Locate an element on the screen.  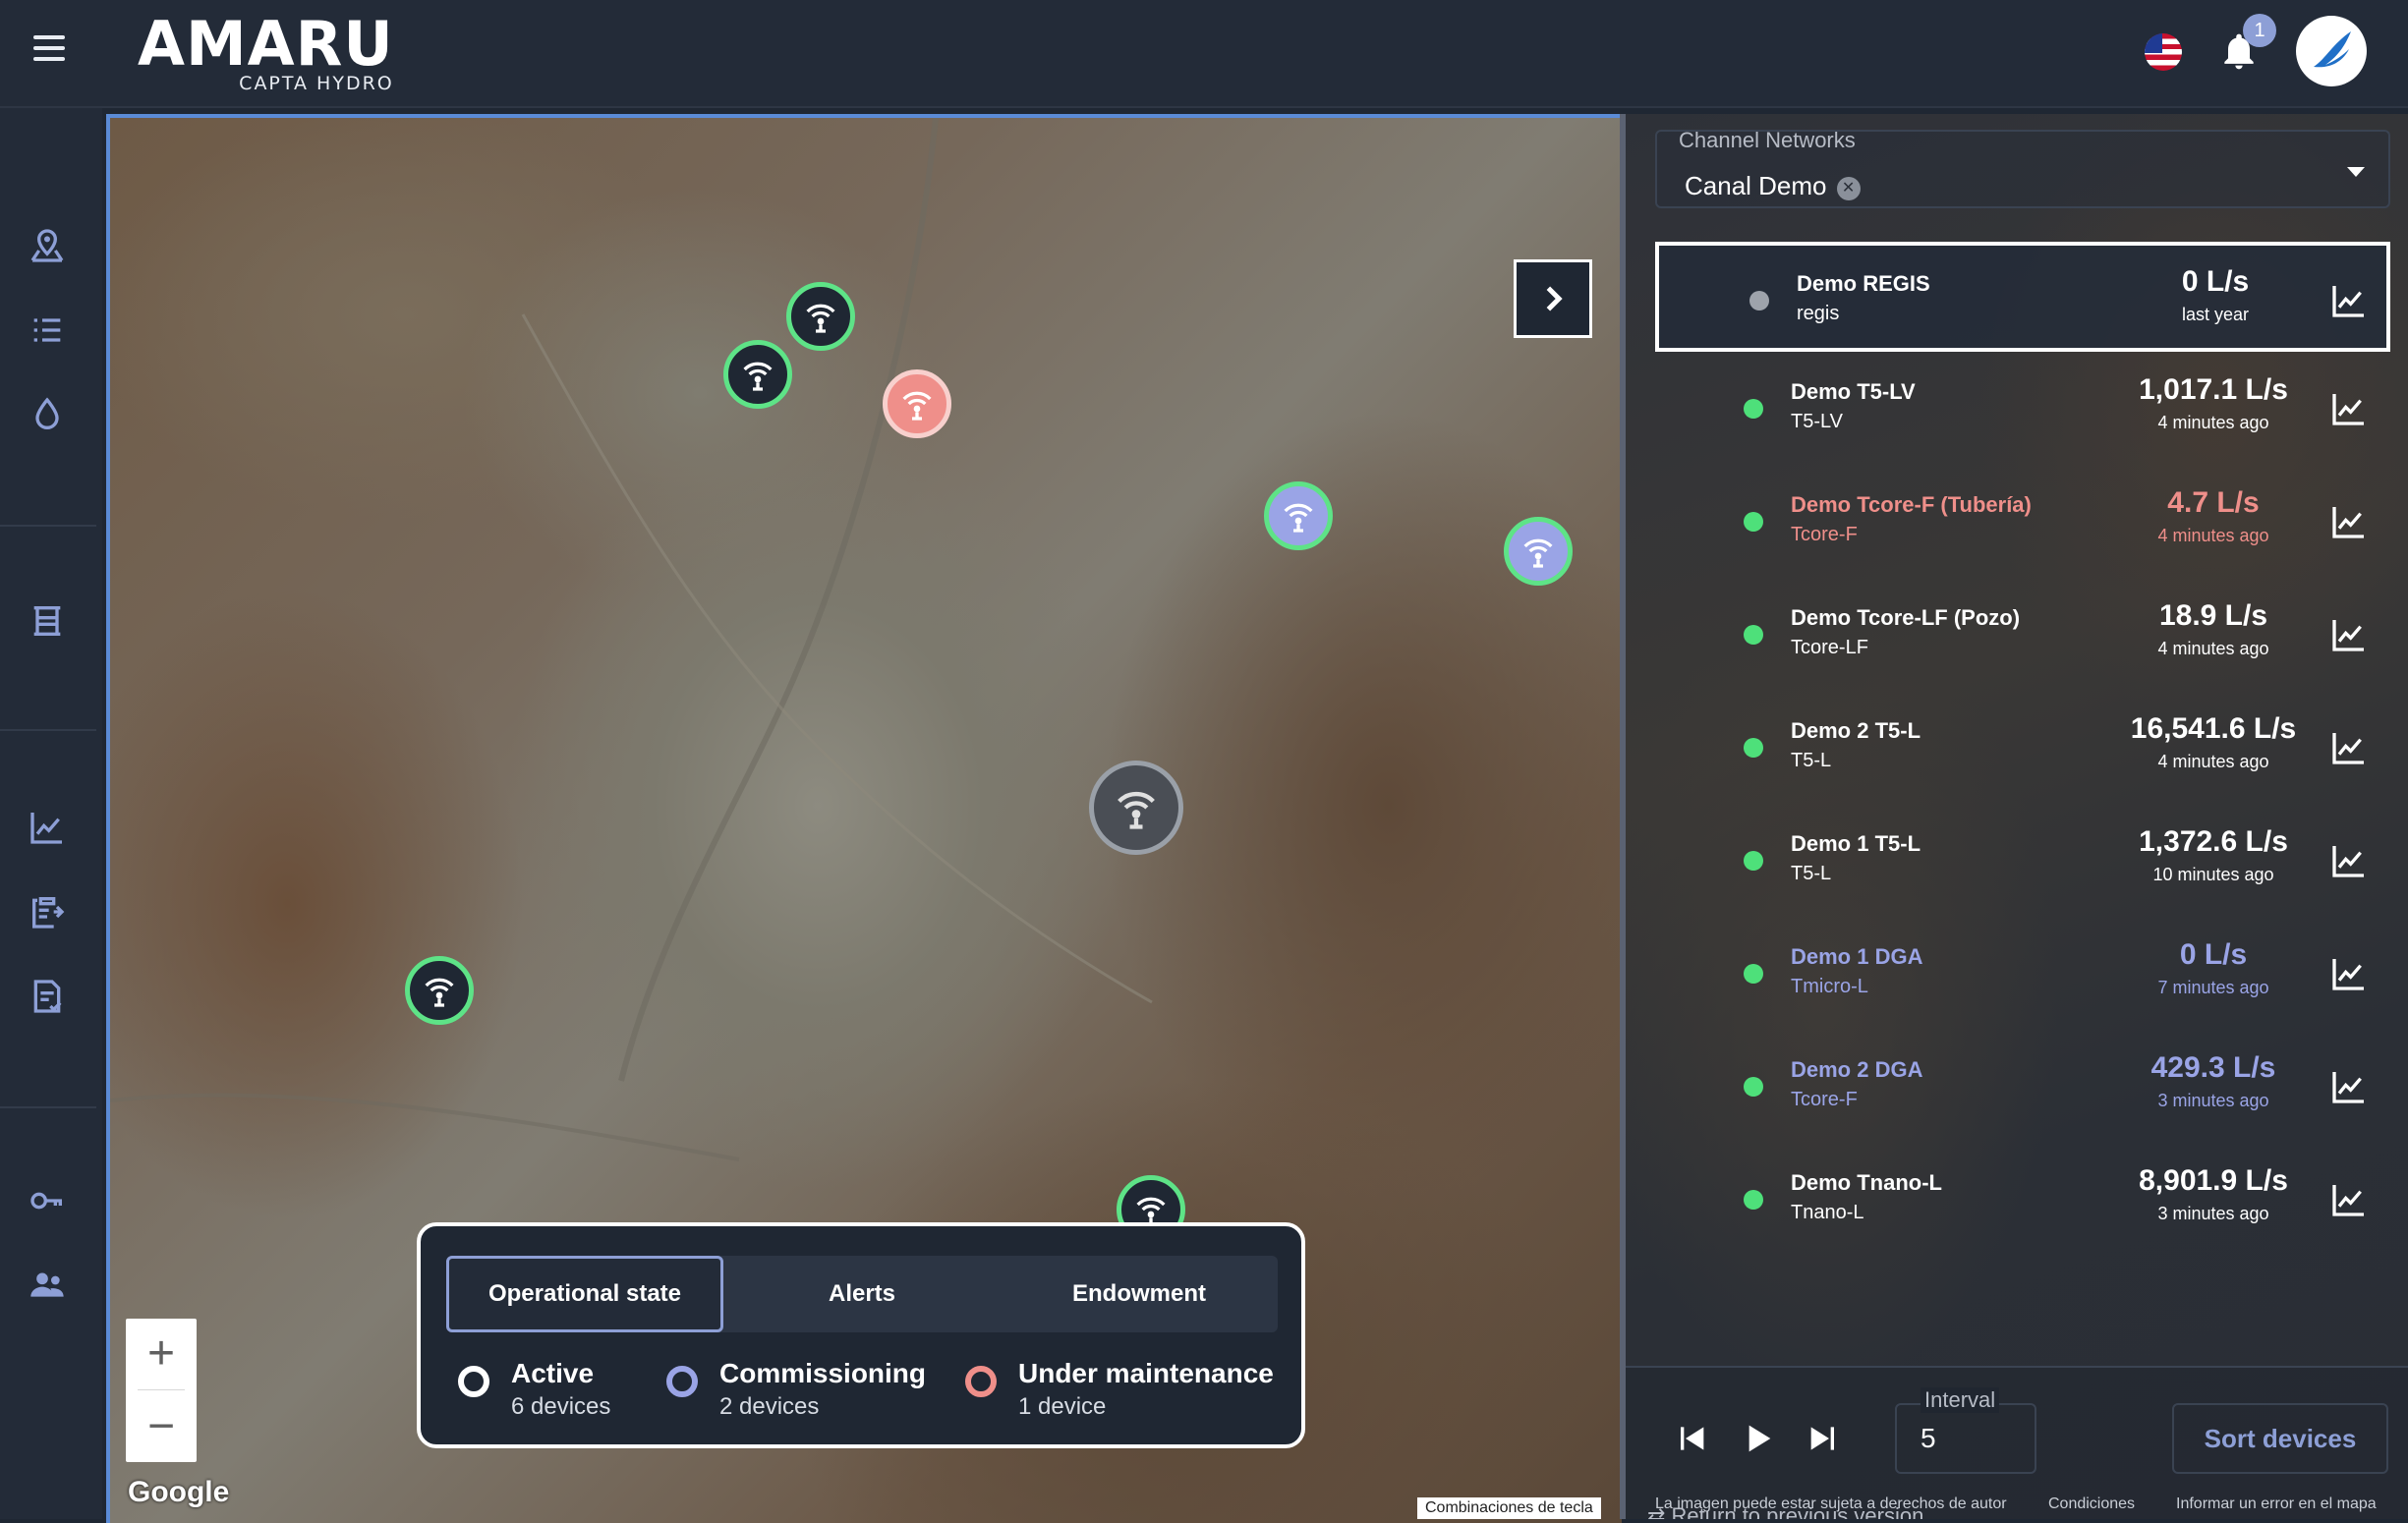
map-pin-icon is located at coordinates (48, 245).